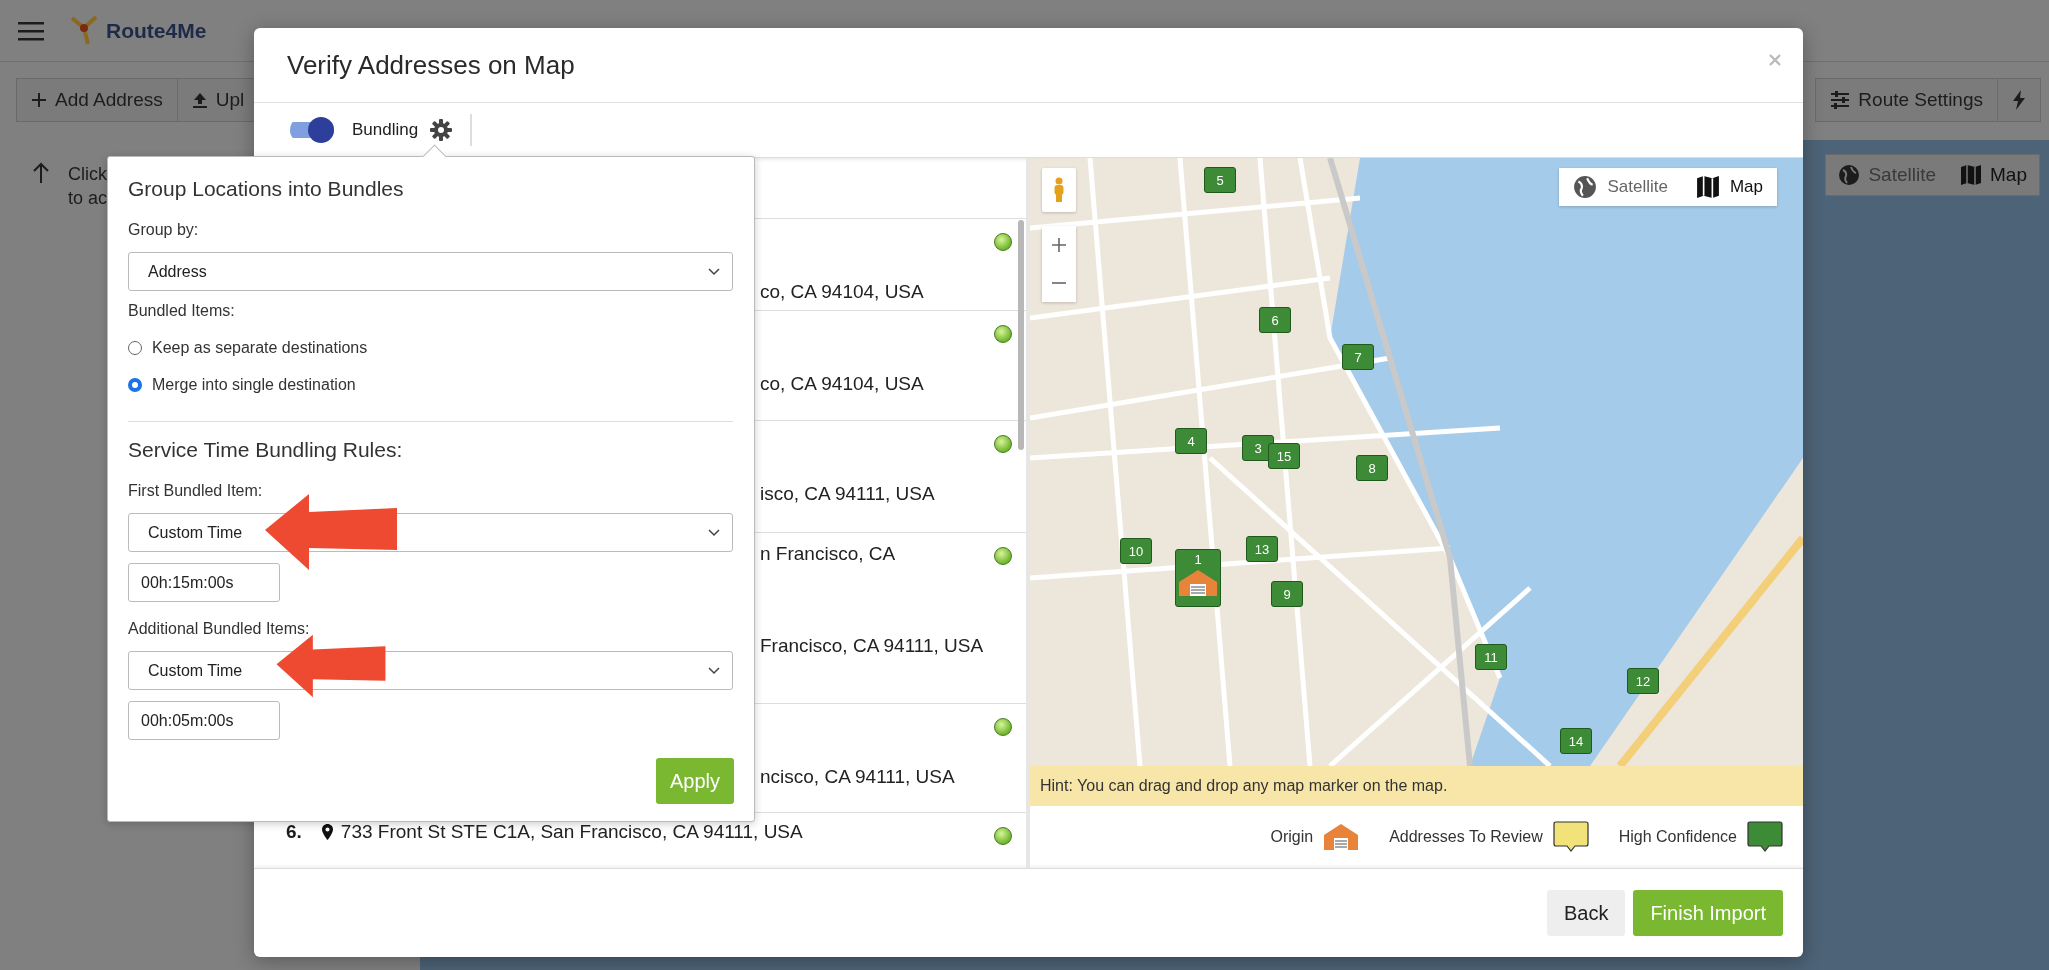 The image size is (2049, 970). I want to click on finish-import-button: Finish Import, so click(1708, 913).